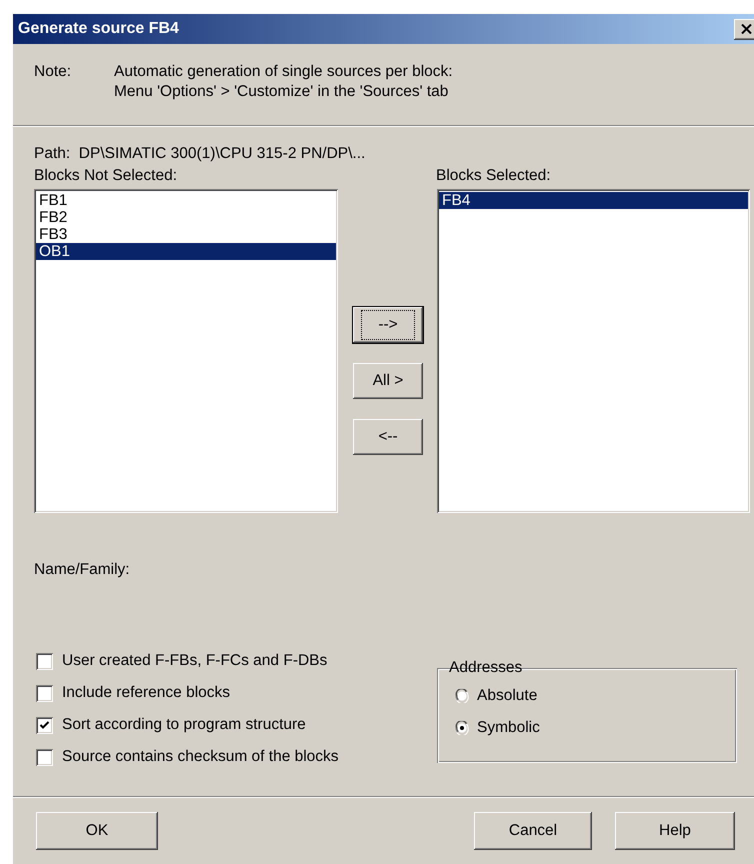 This screenshot has height=864, width=754. I want to click on list-item: FB3, so click(186, 234).